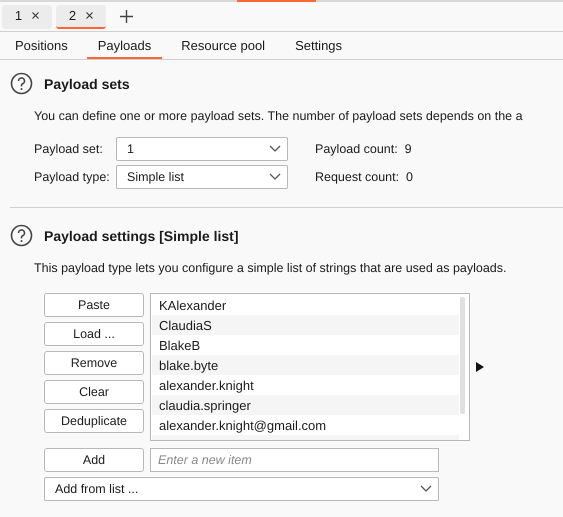 This screenshot has width=563, height=517. What do you see at coordinates (72, 177) in the screenshot?
I see `field-label: Payload type:` at bounding box center [72, 177].